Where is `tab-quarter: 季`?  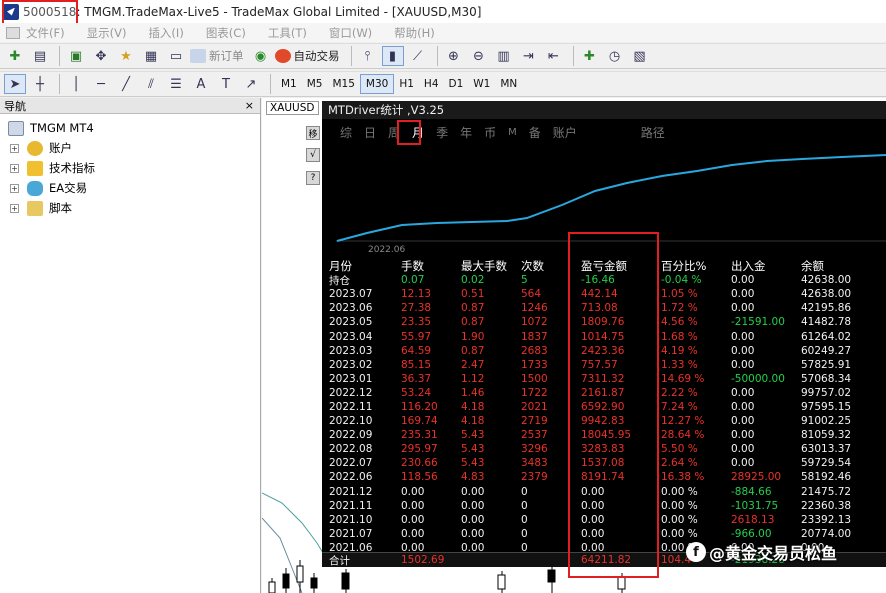 tab-quarter: 季 is located at coordinates (442, 132).